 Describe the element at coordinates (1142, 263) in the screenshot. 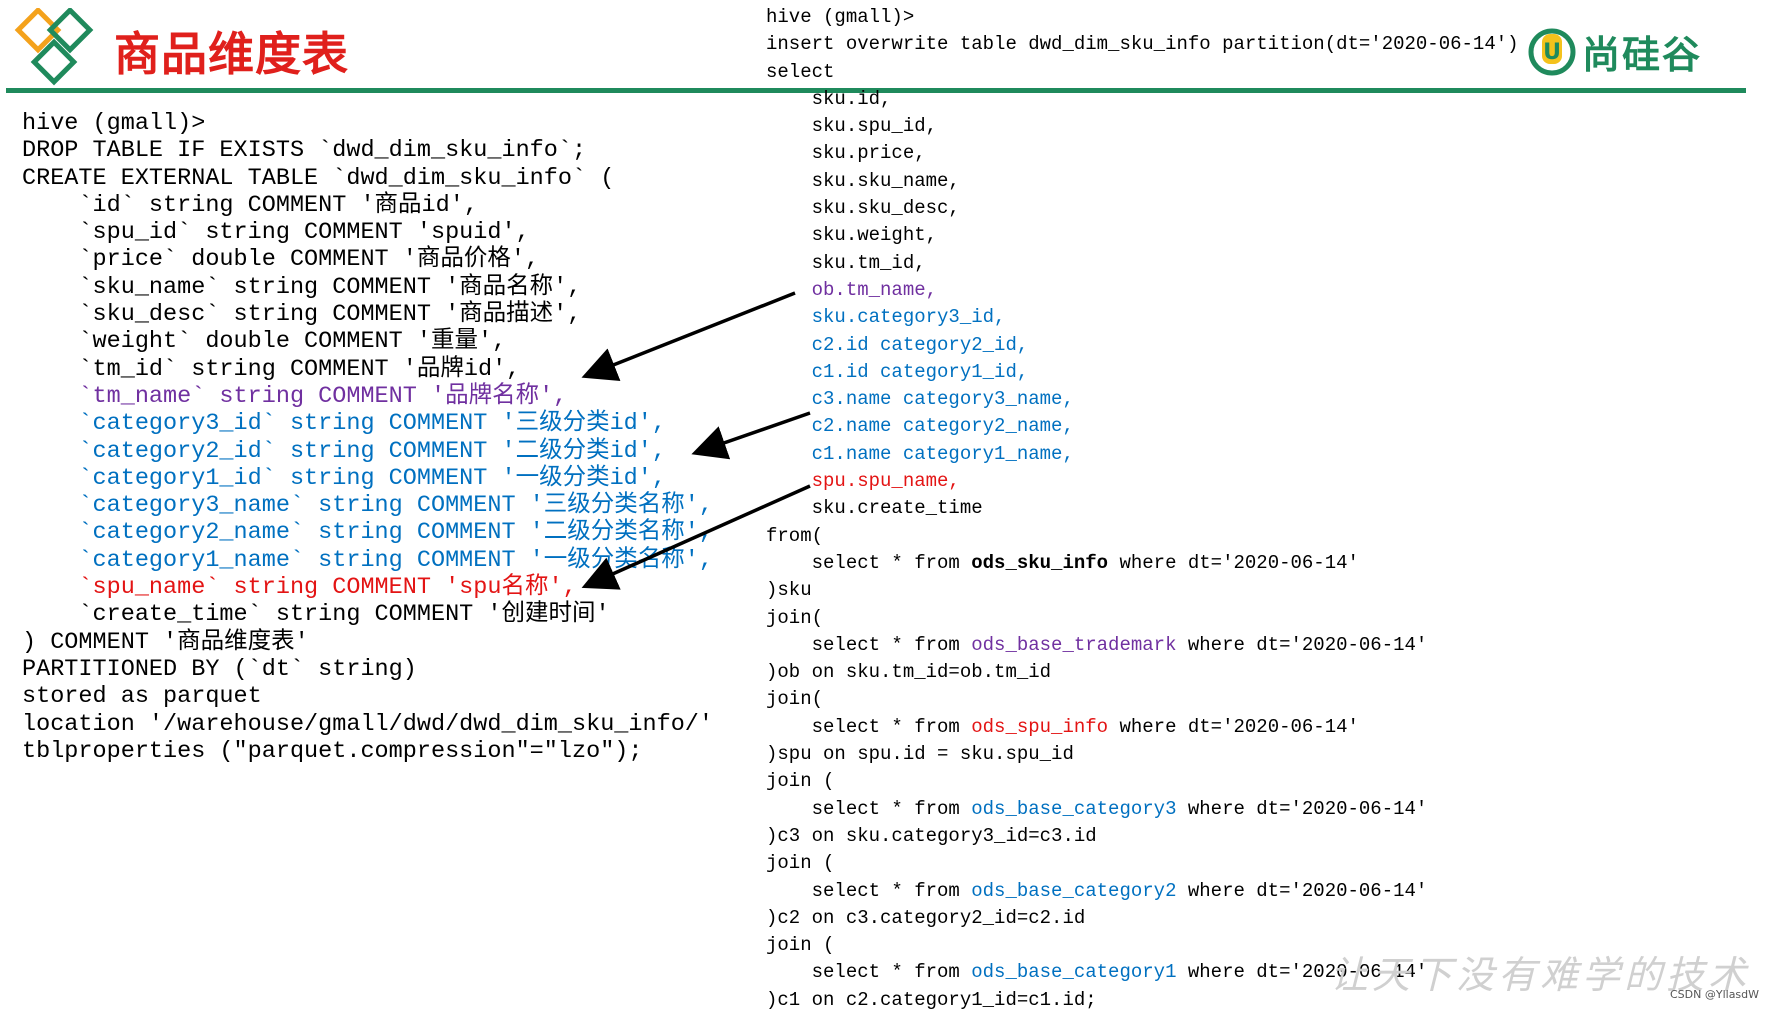

I see `dml-line: sku.tm_id,` at that location.